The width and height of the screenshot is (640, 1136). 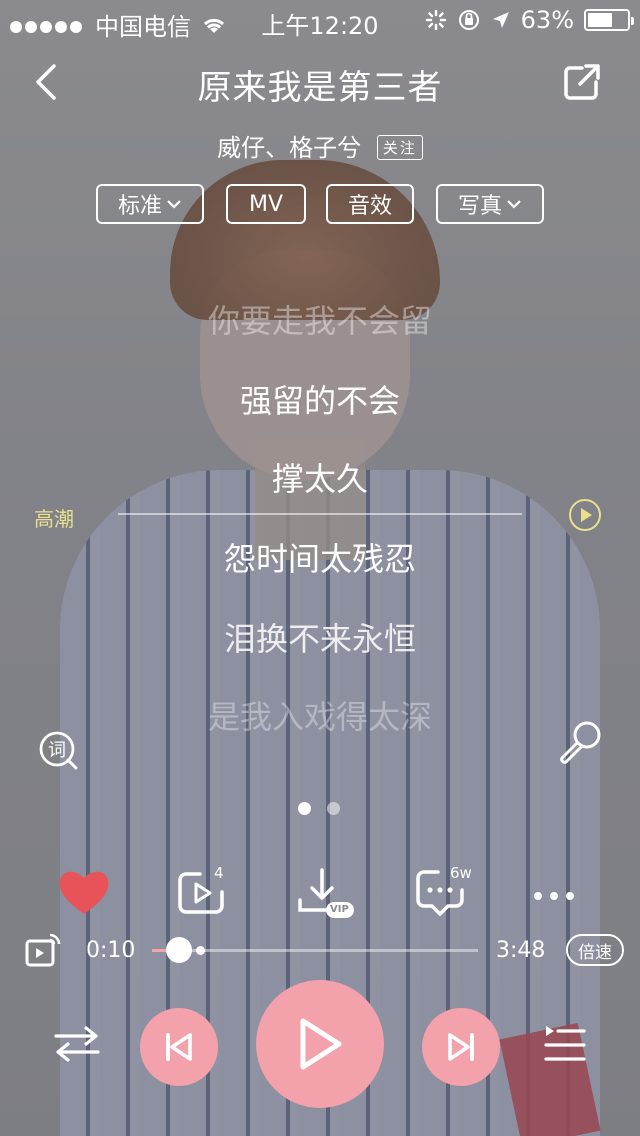 What do you see at coordinates (319, 717) in the screenshot?
I see `lyric-line: 是我入戏得太深` at bounding box center [319, 717].